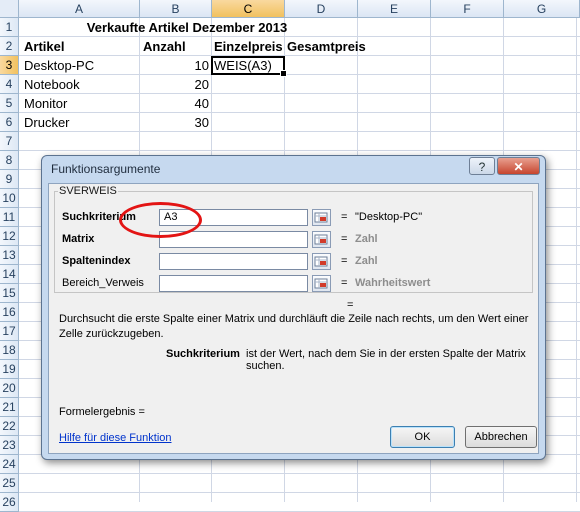 Image resolution: width=580 pixels, height=512 pixels. I want to click on header-anzahl: Anzahl, so click(164, 46).